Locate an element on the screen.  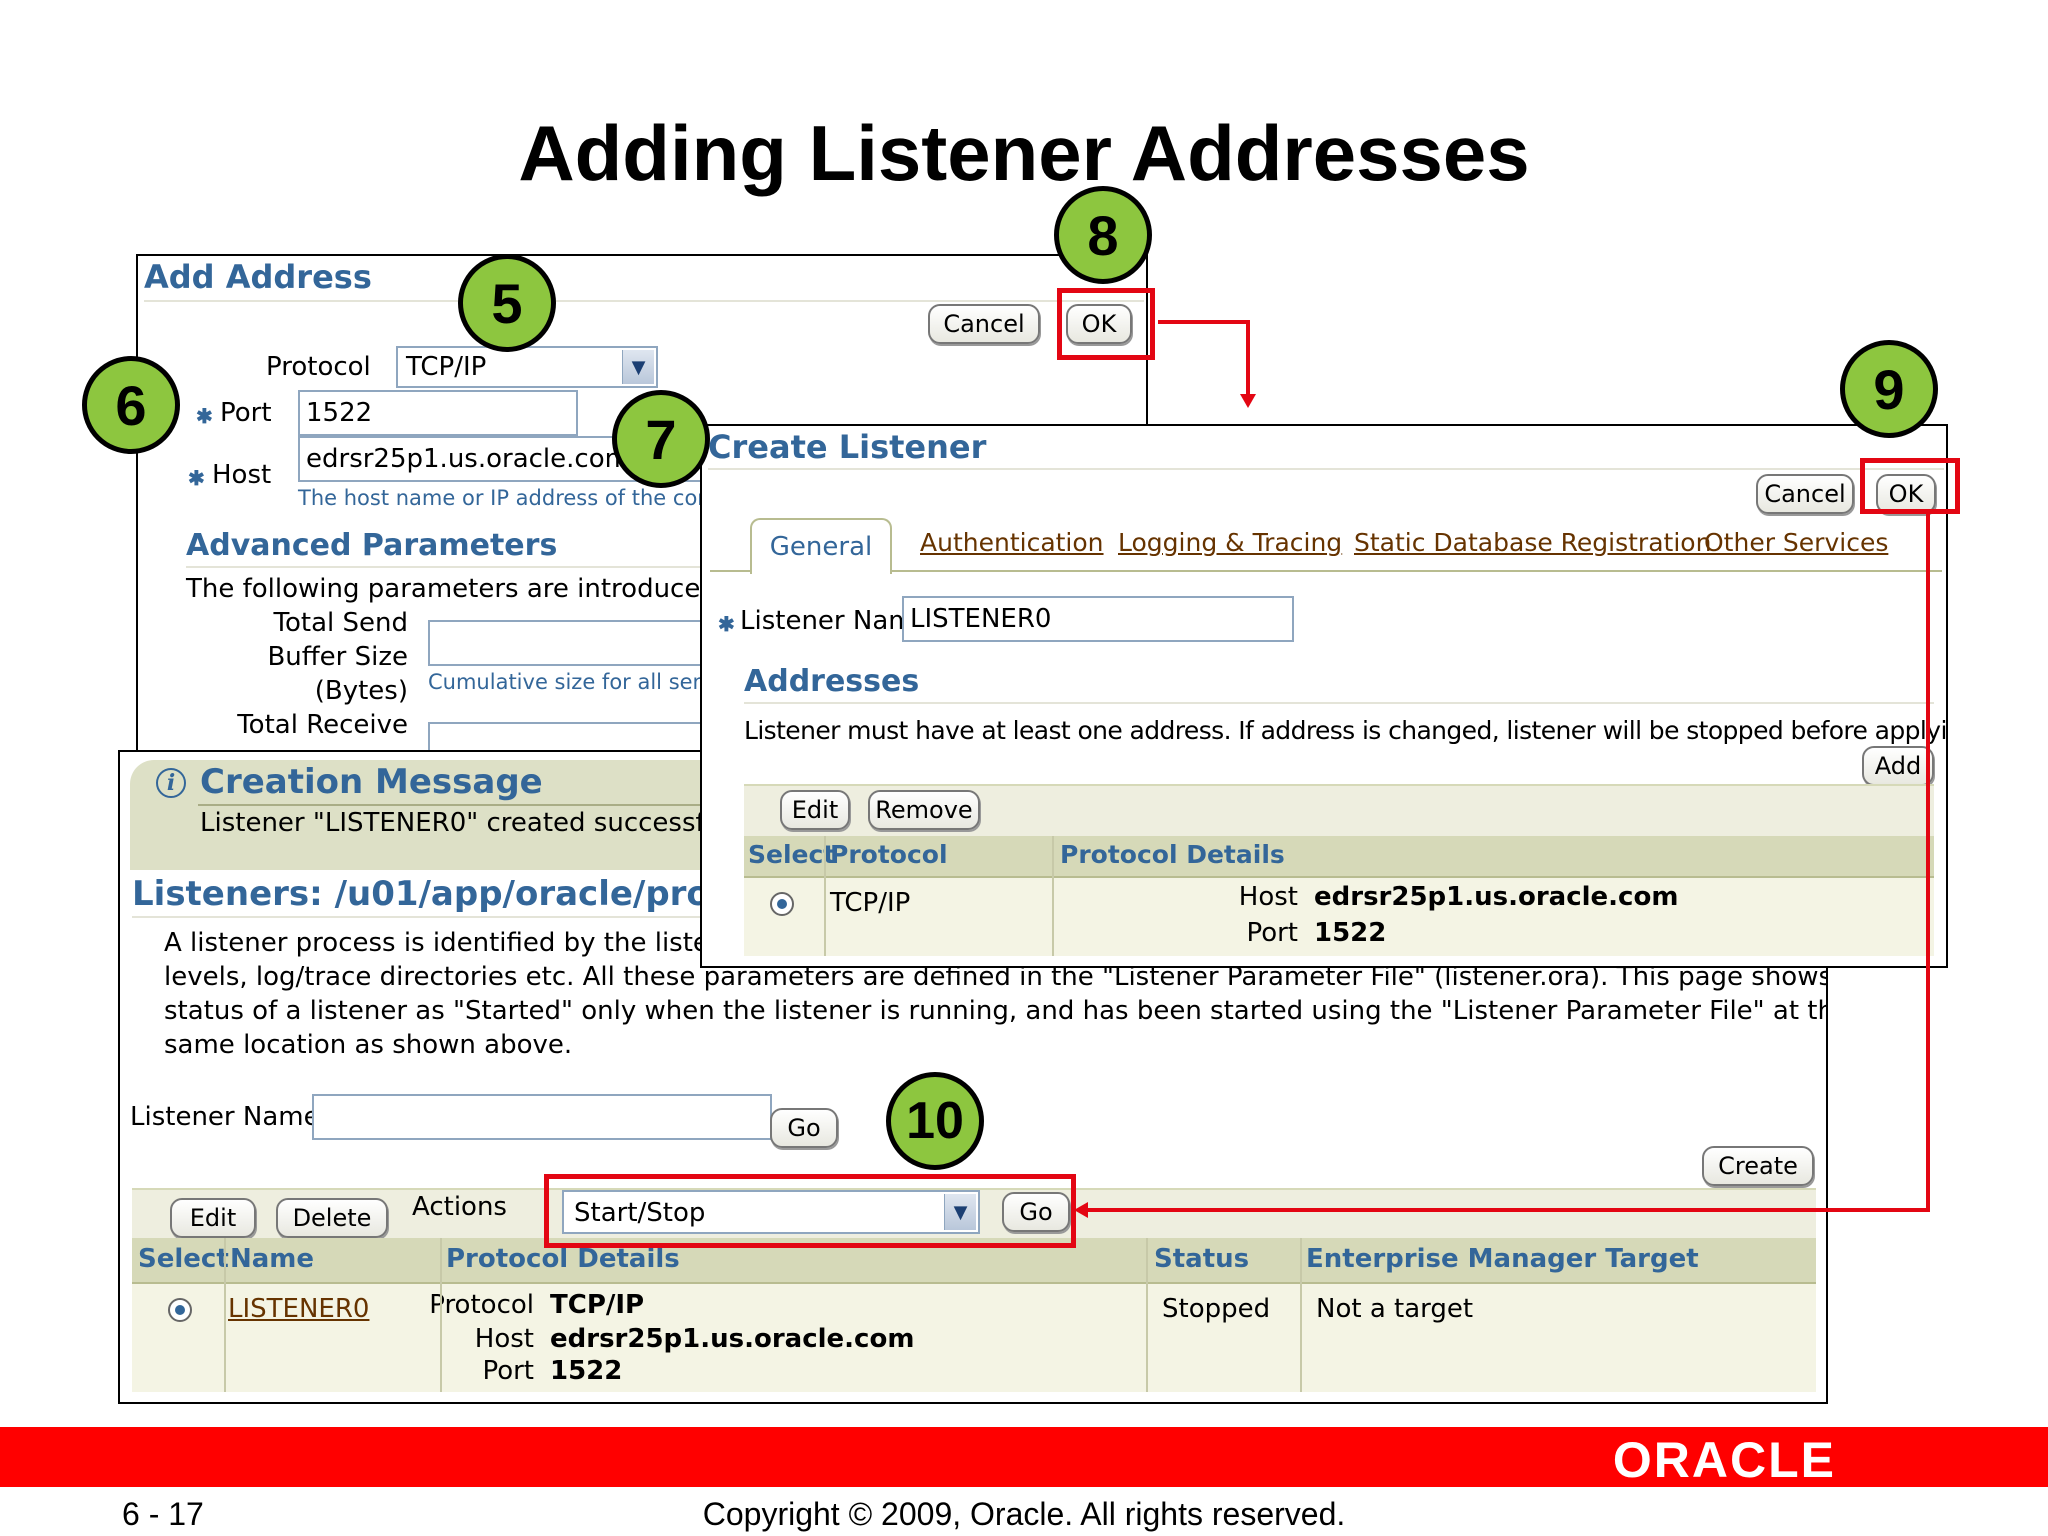
listener-edit-button: Edit is located at coordinates (213, 1218).